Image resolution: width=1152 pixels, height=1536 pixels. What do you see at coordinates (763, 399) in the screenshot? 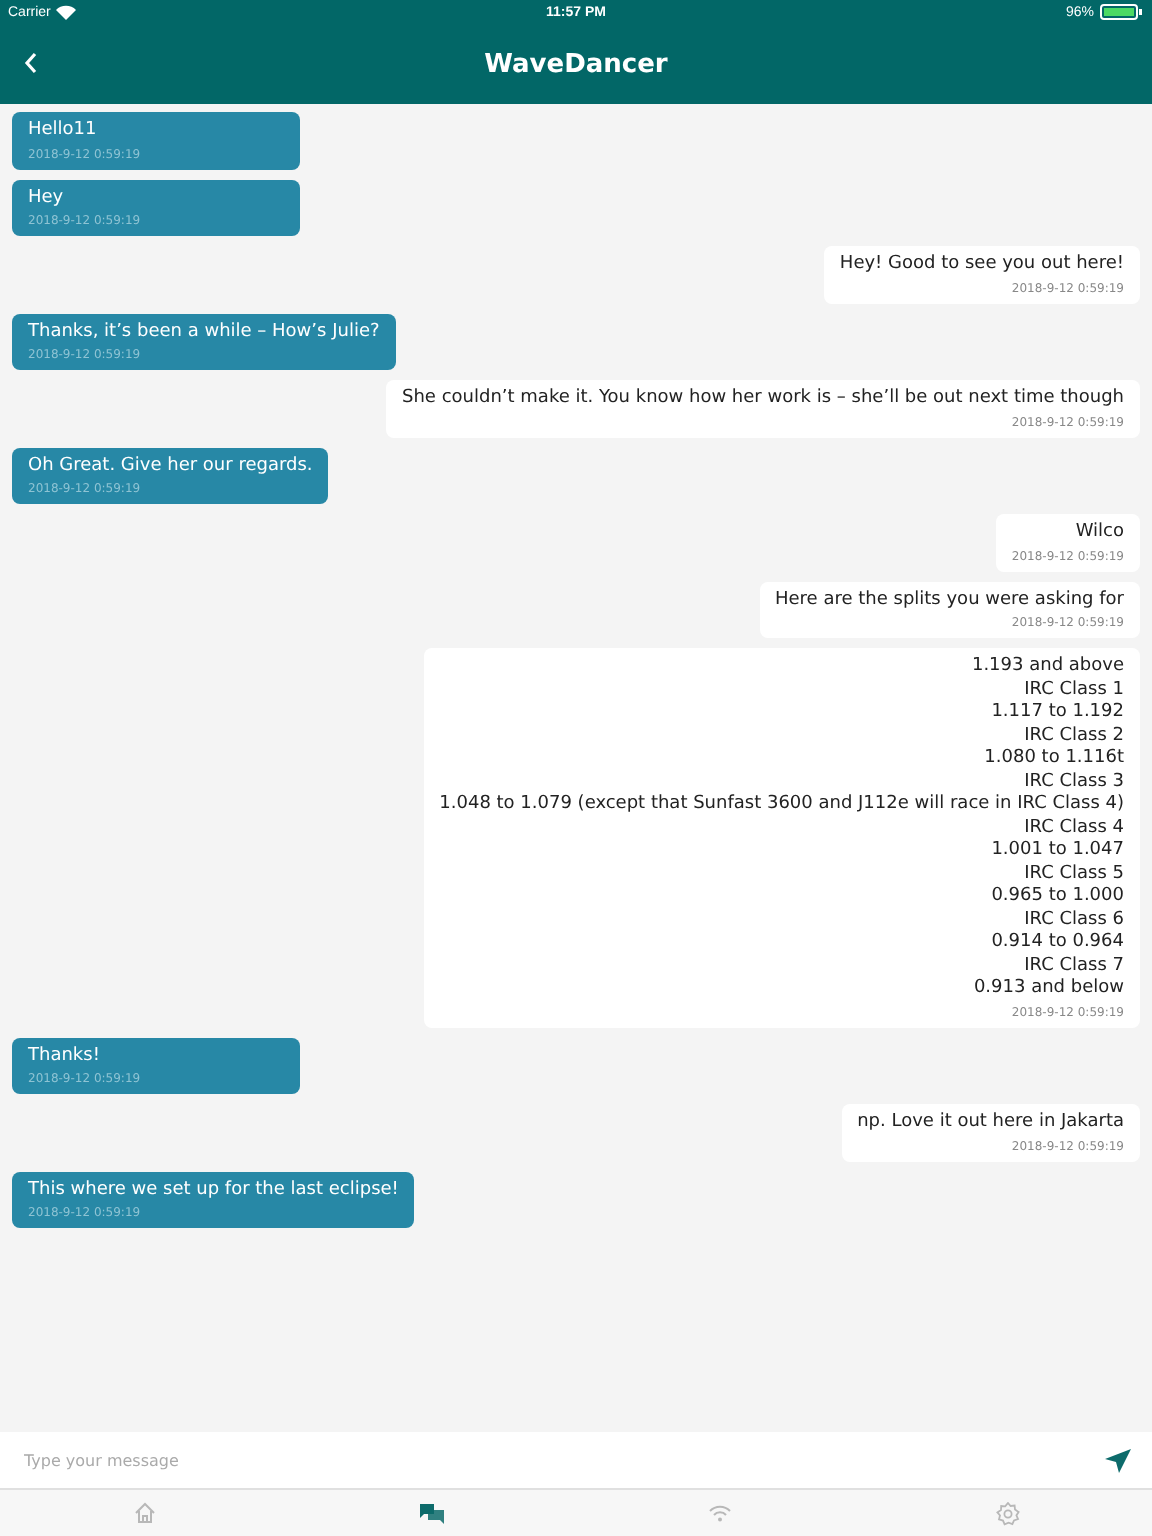
I see `message-text: She couldn’t make it. You know how her work is – she’ll be out next time though` at bounding box center [763, 399].